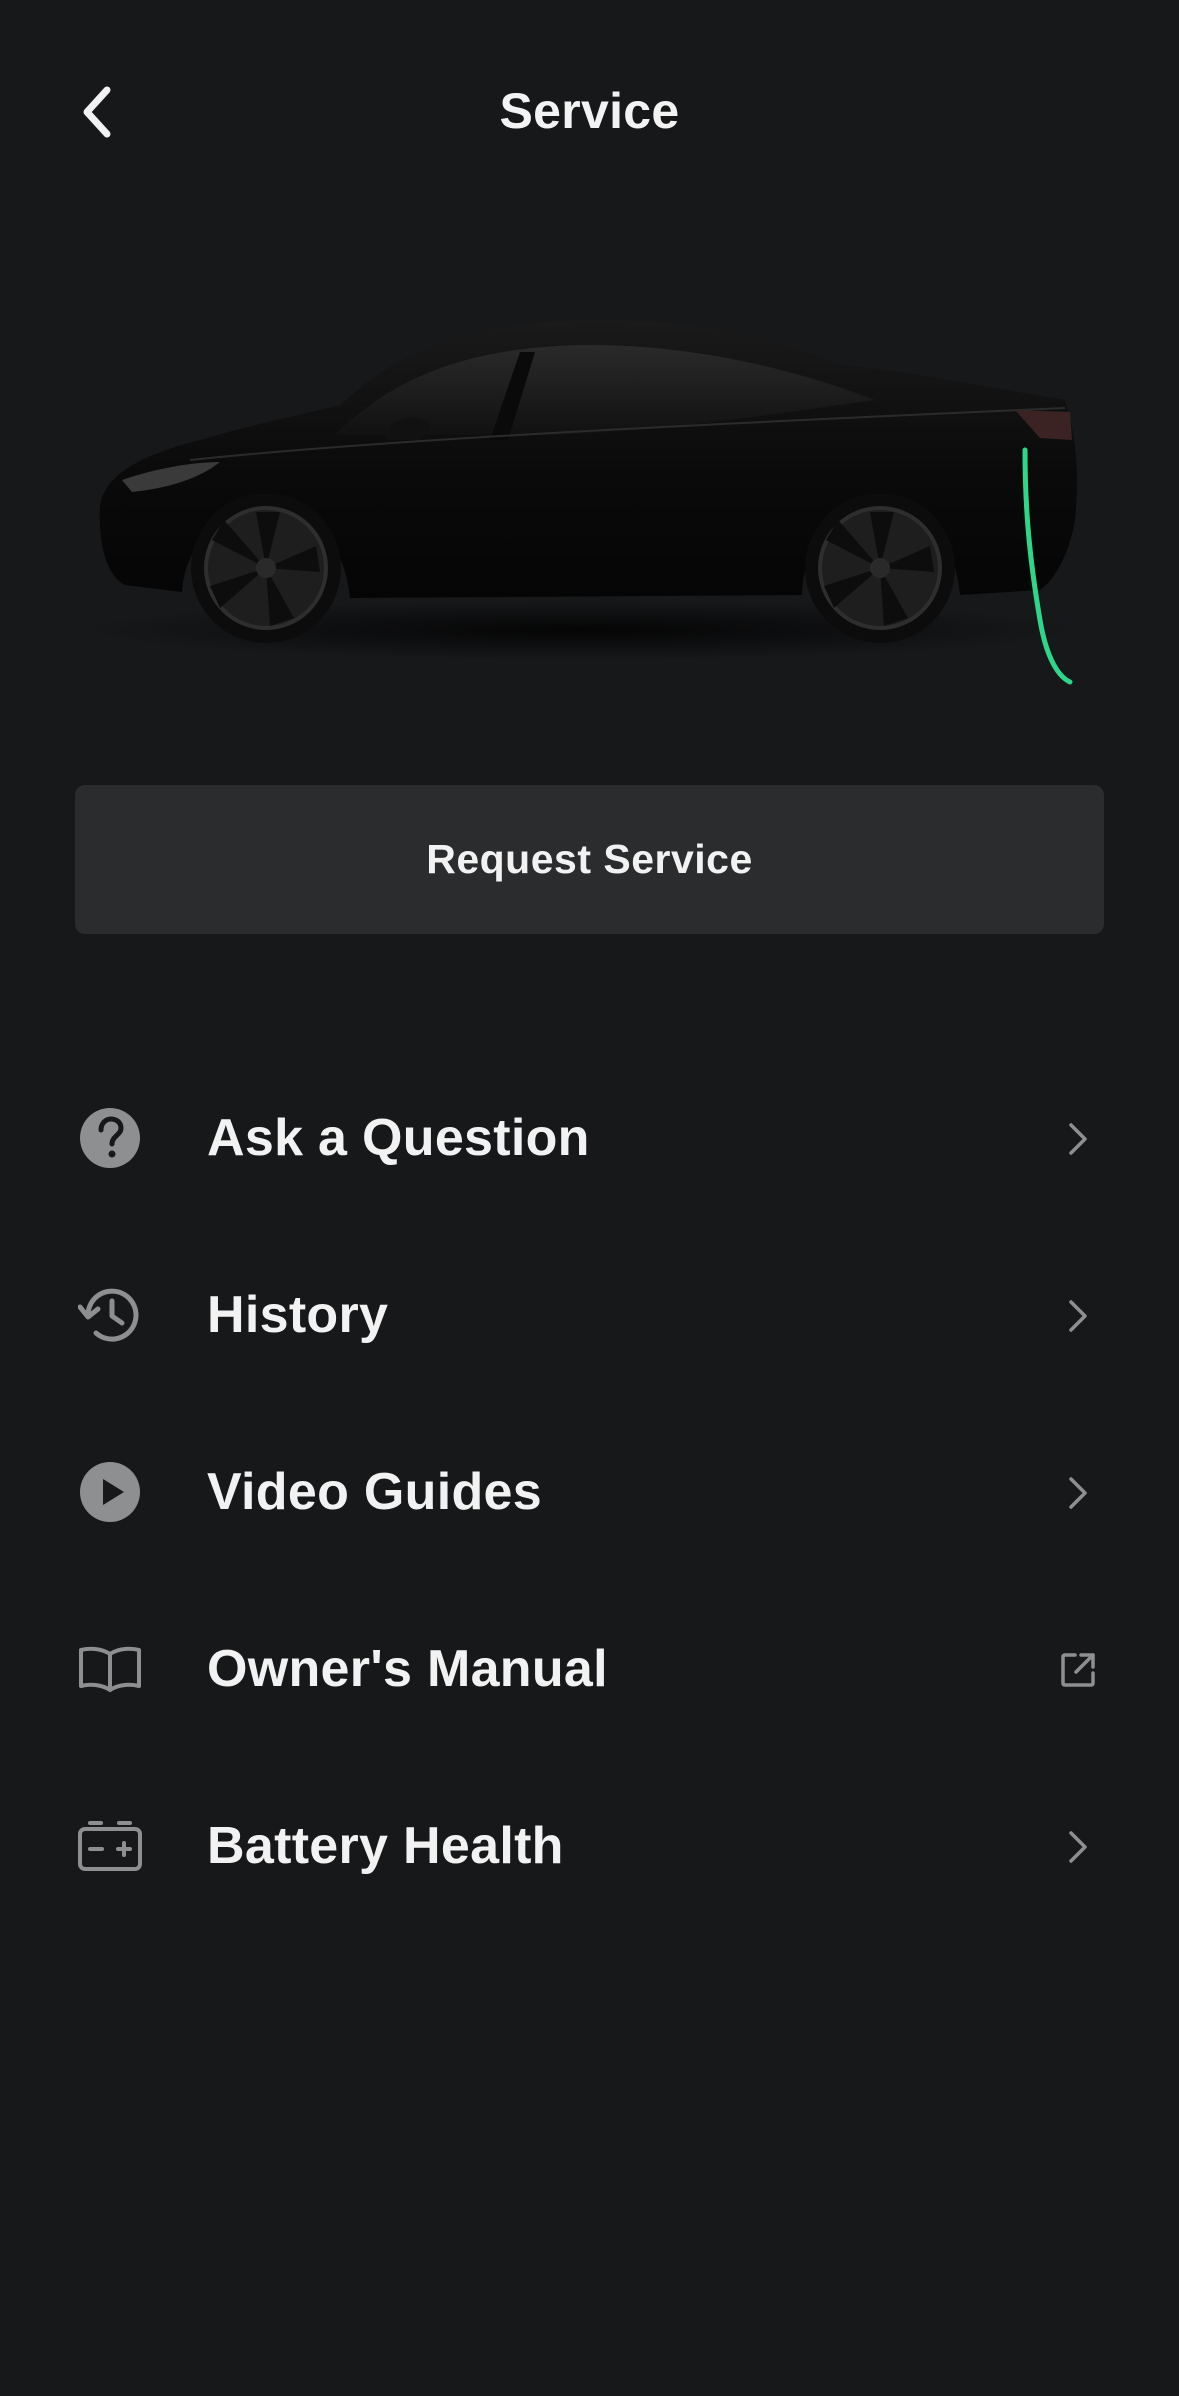  Describe the element at coordinates (589, 1315) in the screenshot. I see `menu-item-history: History` at that location.